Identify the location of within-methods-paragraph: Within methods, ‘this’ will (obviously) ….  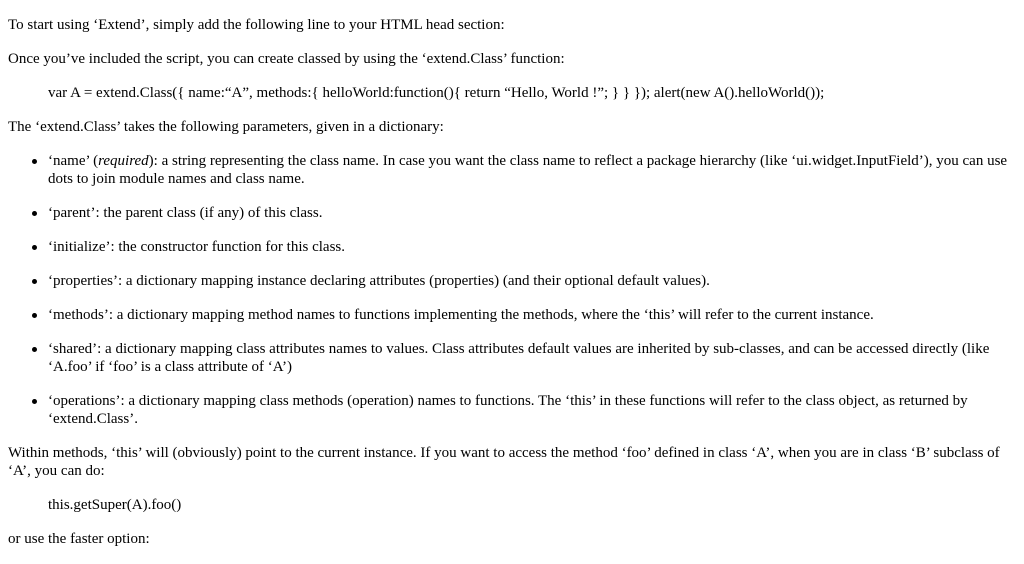
(504, 462).